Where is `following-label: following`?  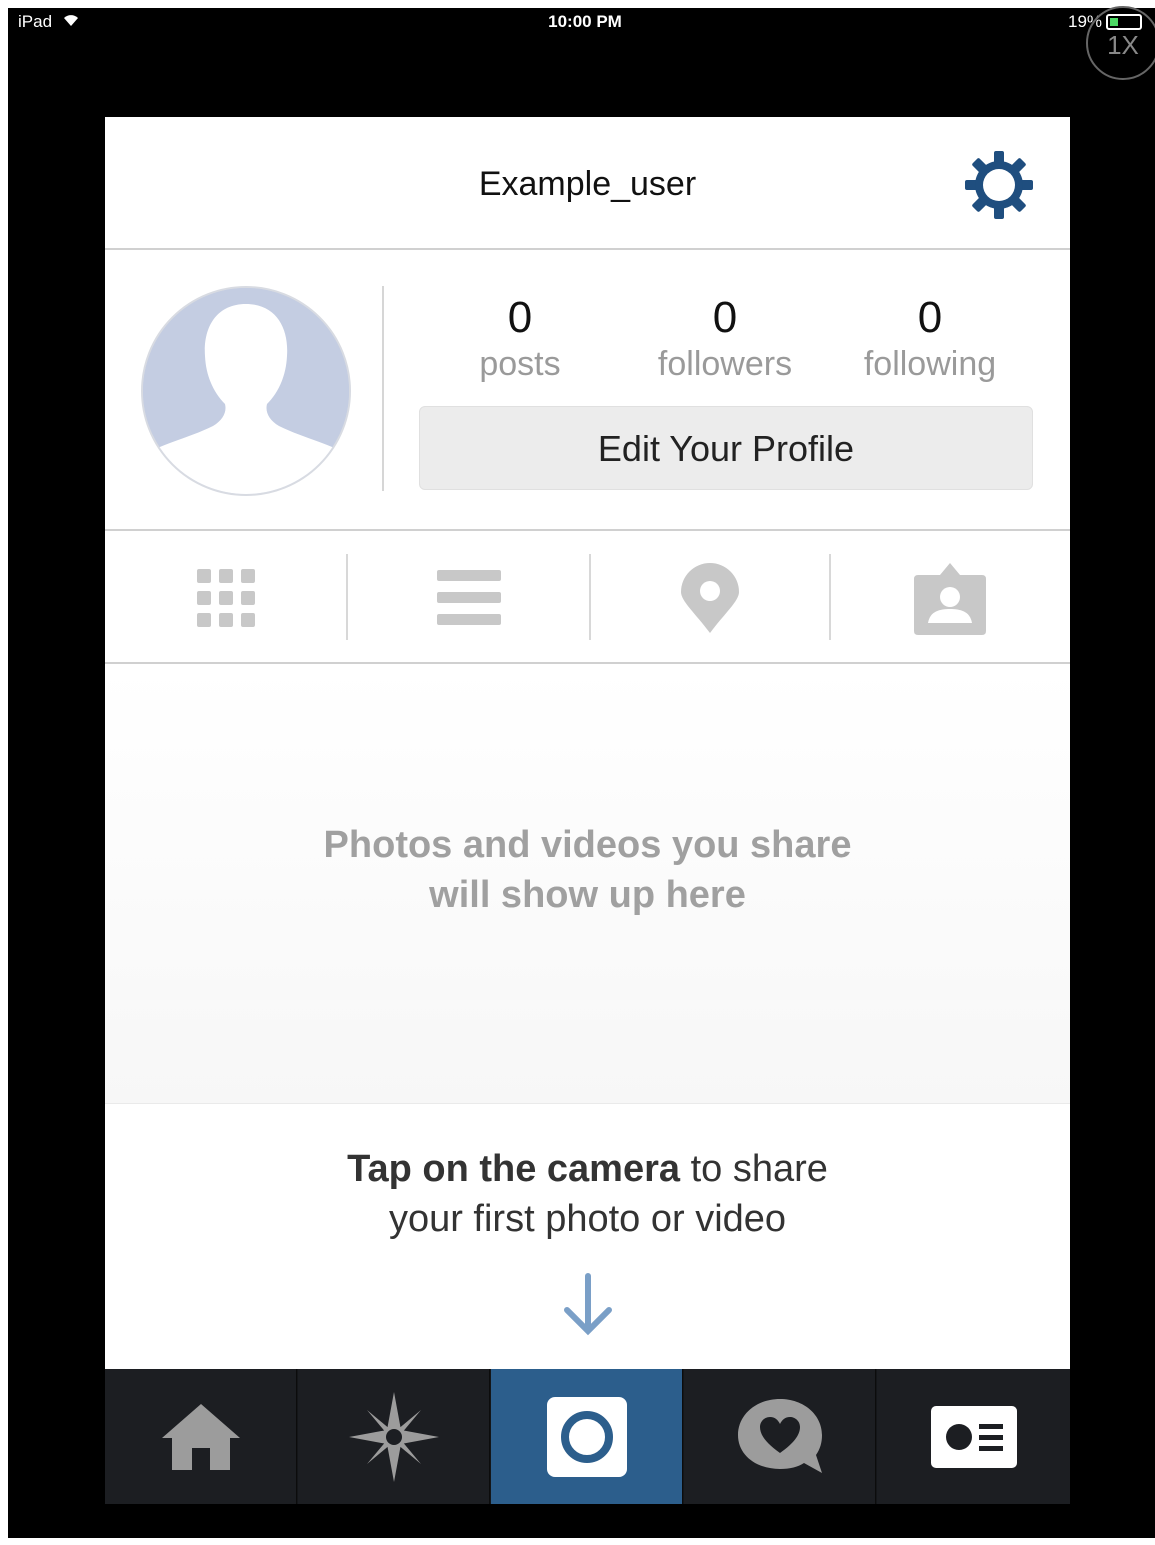
following-label: following is located at coordinates (930, 364).